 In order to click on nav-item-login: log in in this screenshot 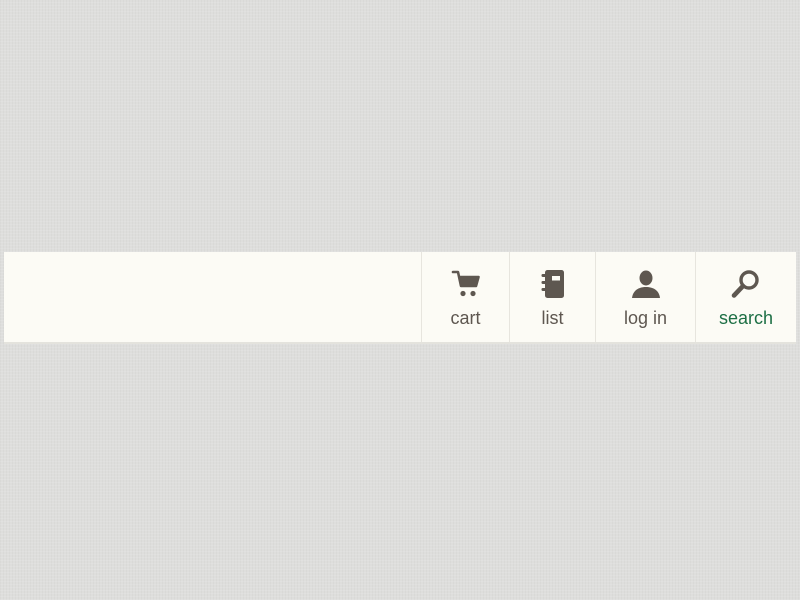, I will do `click(645, 297)`.